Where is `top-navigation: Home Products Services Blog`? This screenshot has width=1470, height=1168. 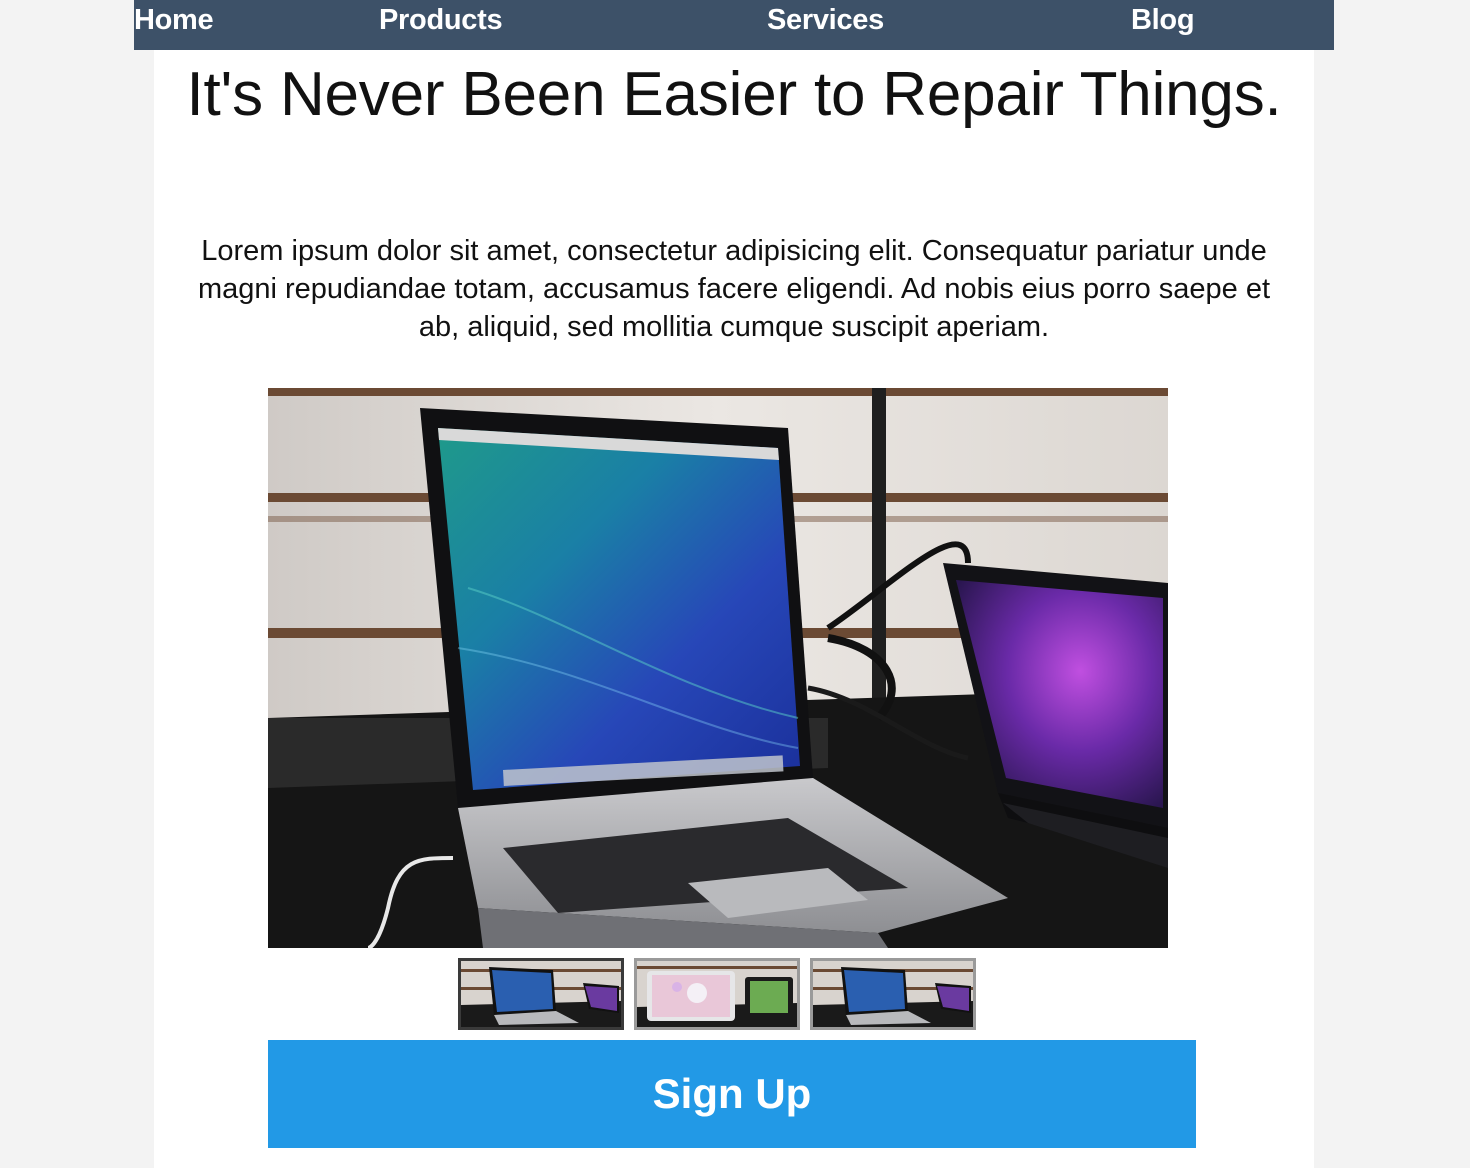 top-navigation: Home Products Services Blog is located at coordinates (734, 25).